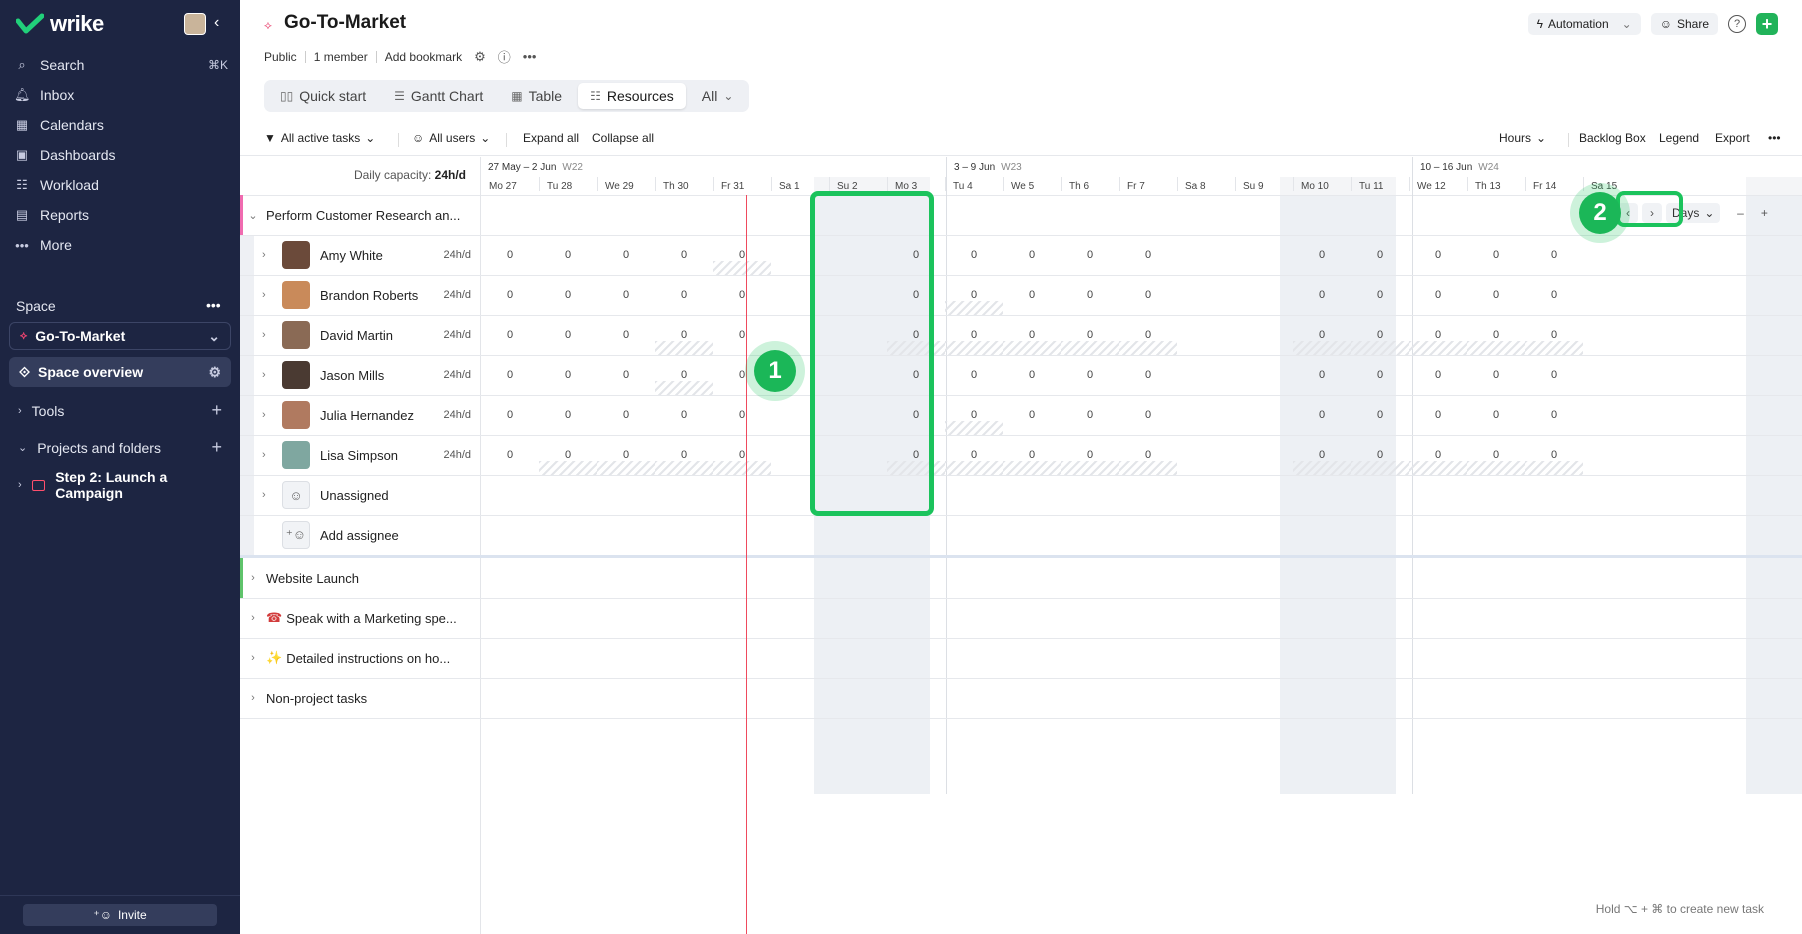  What do you see at coordinates (1584, 24) in the screenshot?
I see `automation-button: ϟ Automation ⌄` at bounding box center [1584, 24].